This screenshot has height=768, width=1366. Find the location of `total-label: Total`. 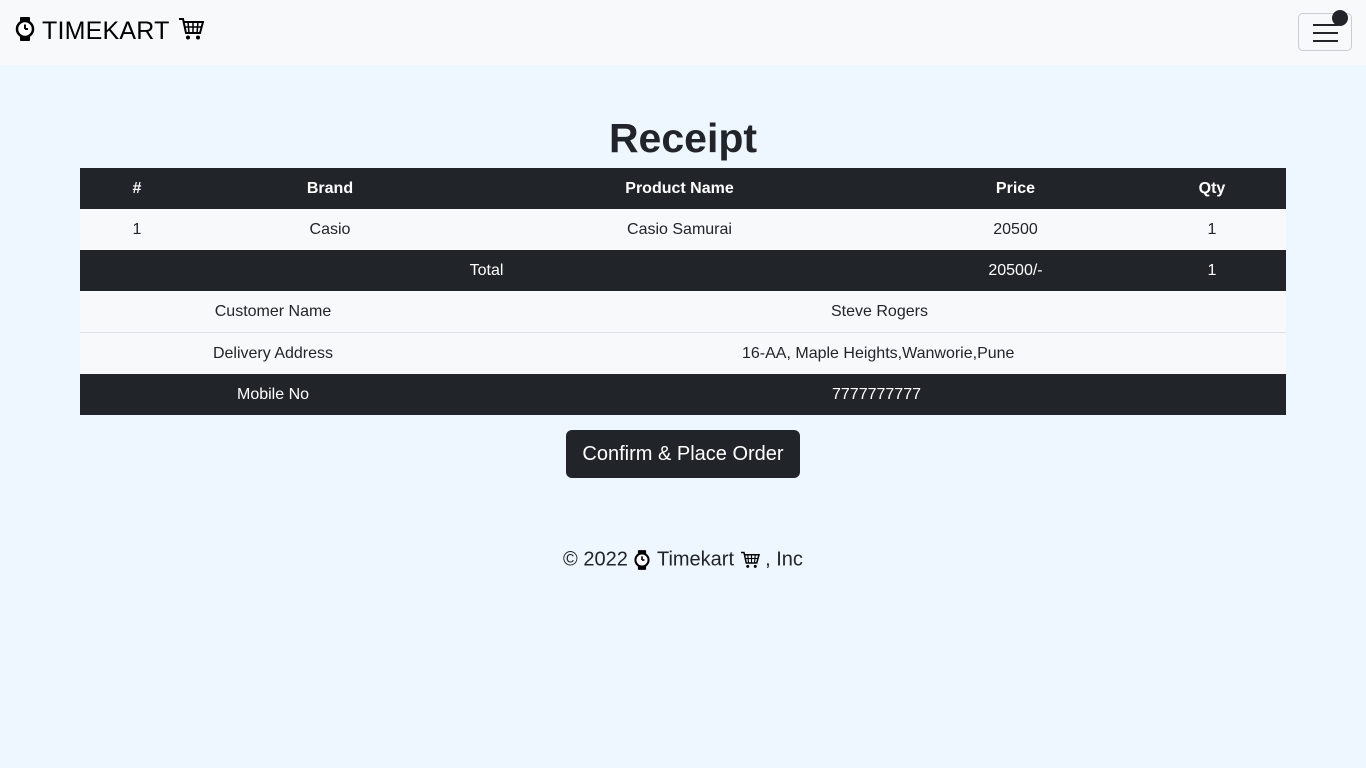

total-label: Total is located at coordinates (486, 270).